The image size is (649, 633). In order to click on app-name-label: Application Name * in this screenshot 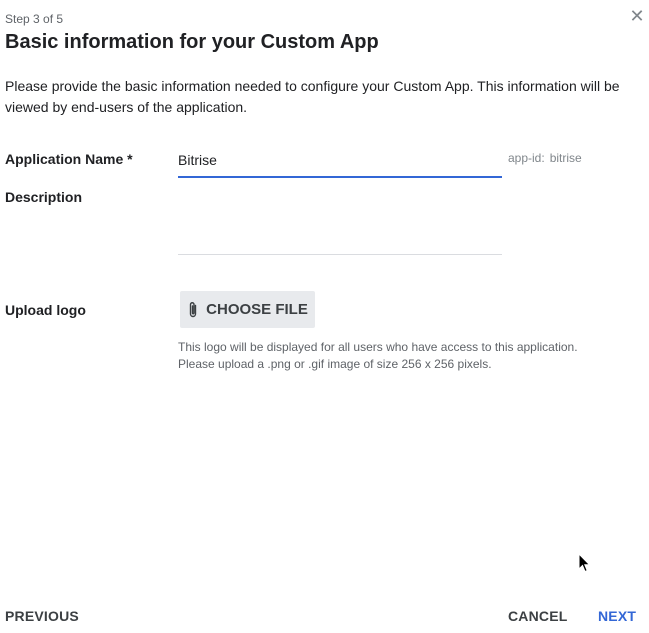, I will do `click(69, 159)`.